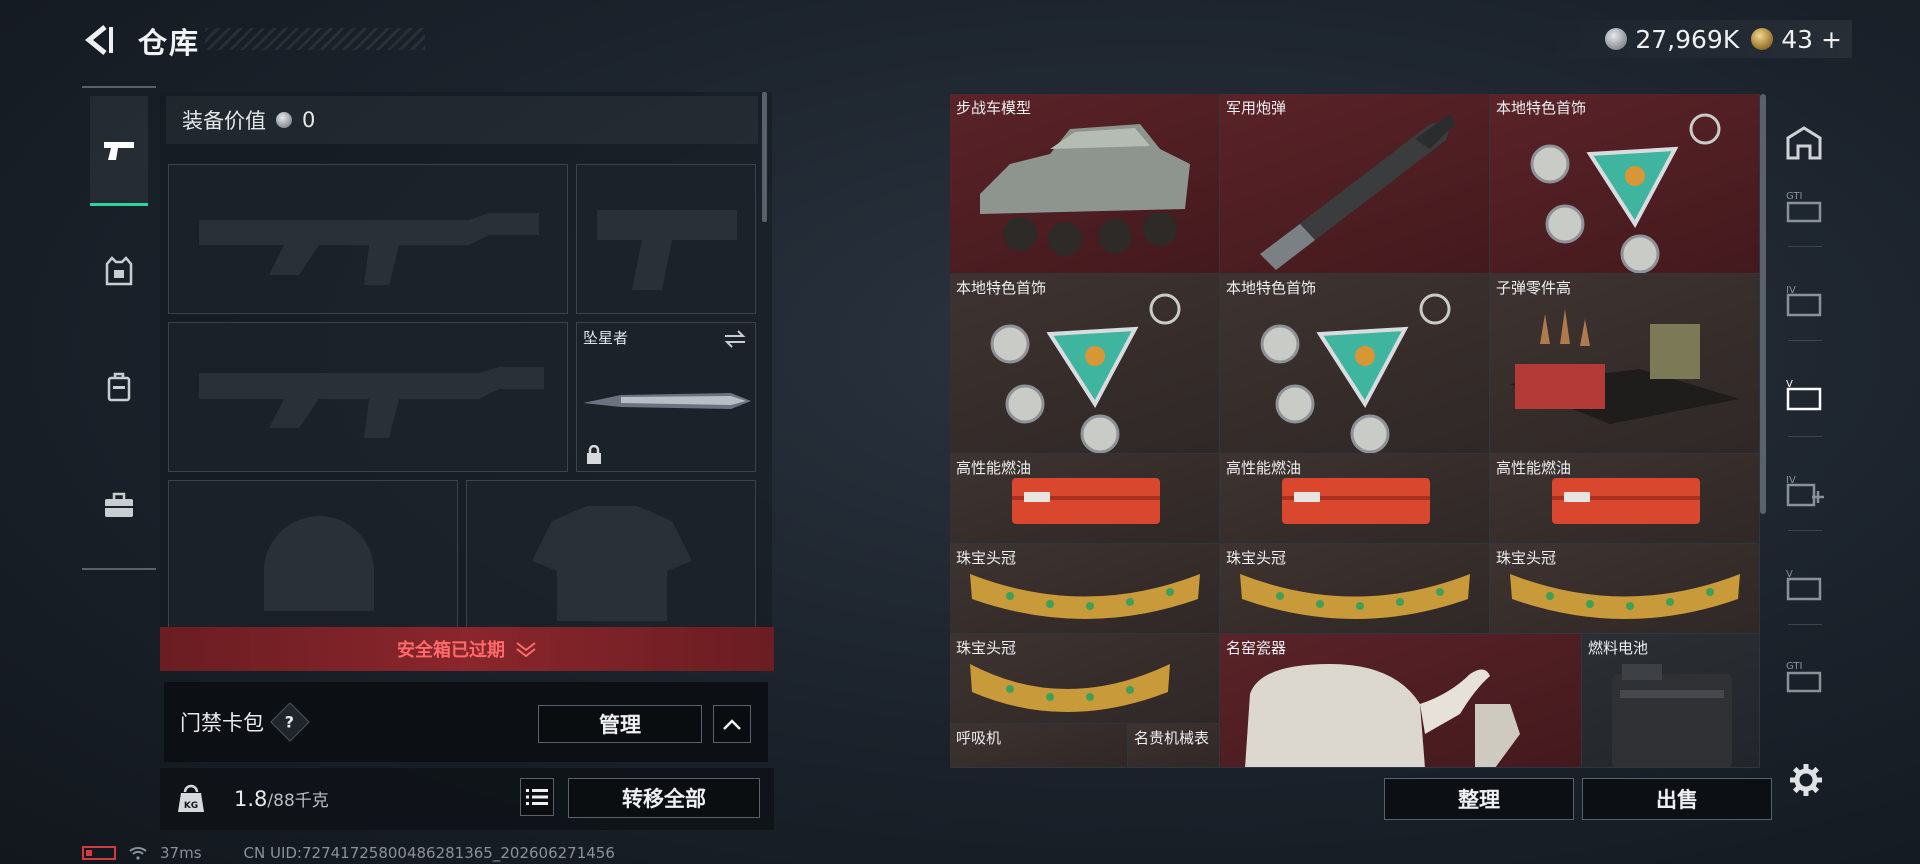 This screenshot has width=1920, height=864. I want to click on v-storage-button: V, so click(1804, 394).